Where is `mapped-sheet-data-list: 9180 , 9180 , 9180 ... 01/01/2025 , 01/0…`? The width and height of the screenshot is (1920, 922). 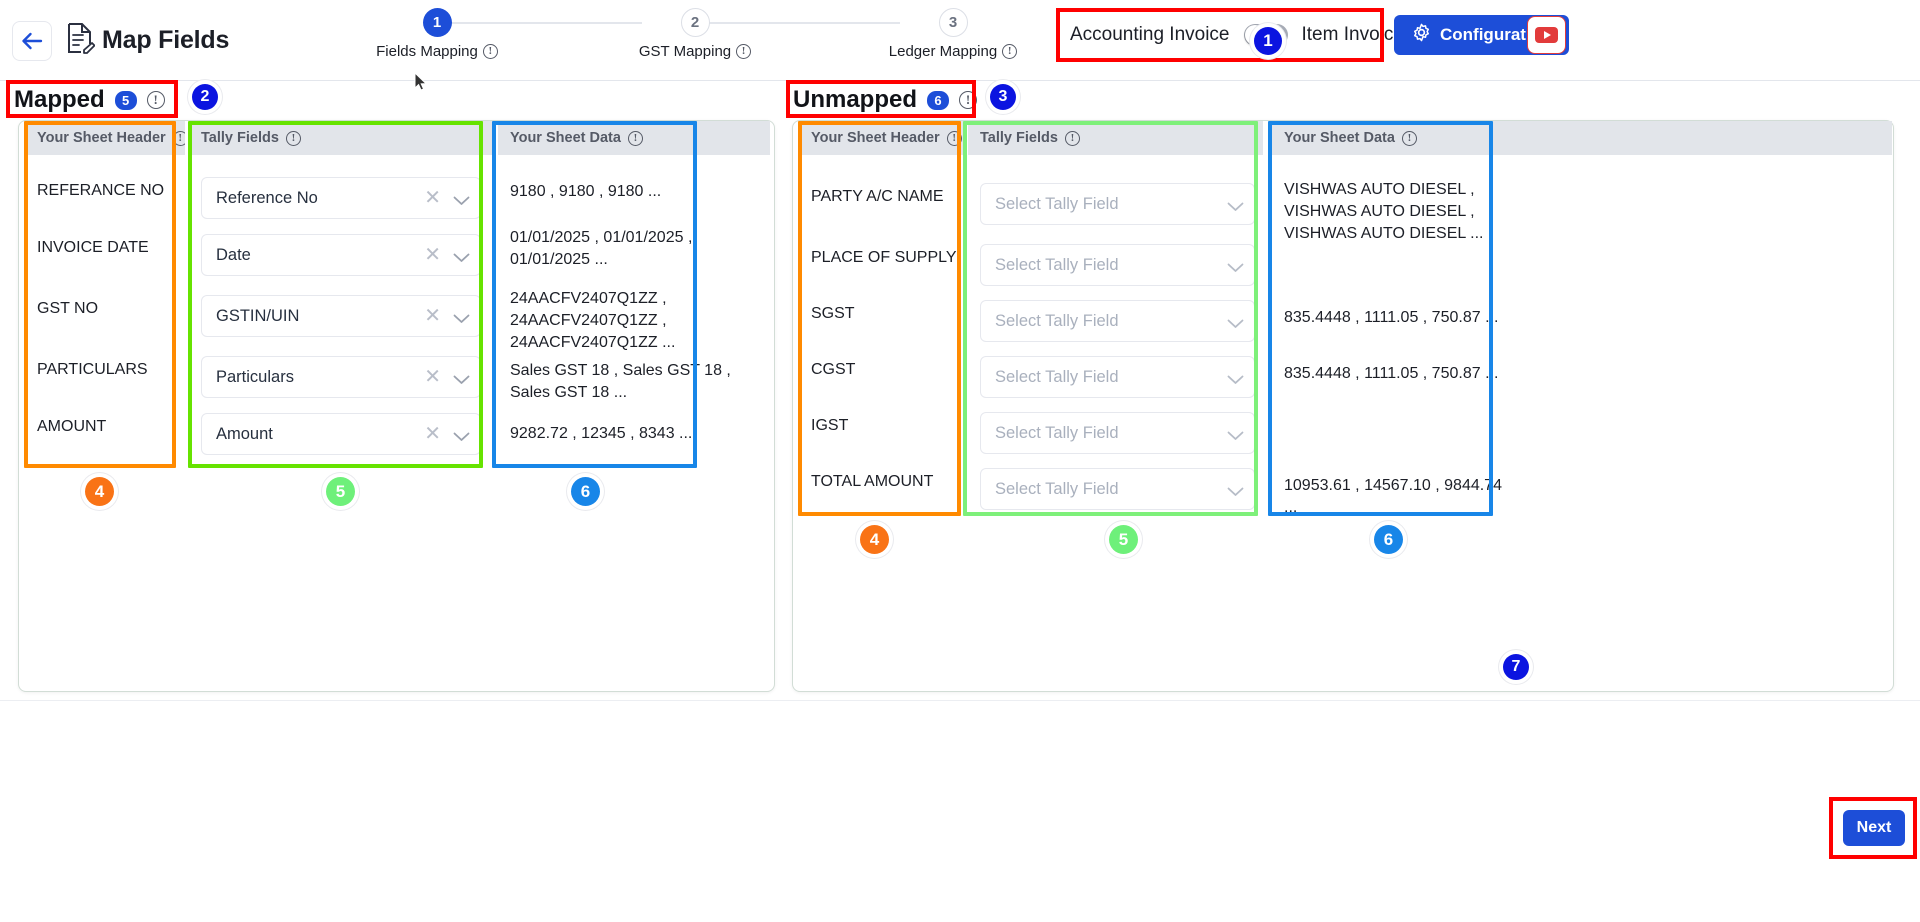
mapped-sheet-data-list: 9180 , 9180 , 9180 ... 01/01/2025 , 01/0… is located at coordinates (634, 313).